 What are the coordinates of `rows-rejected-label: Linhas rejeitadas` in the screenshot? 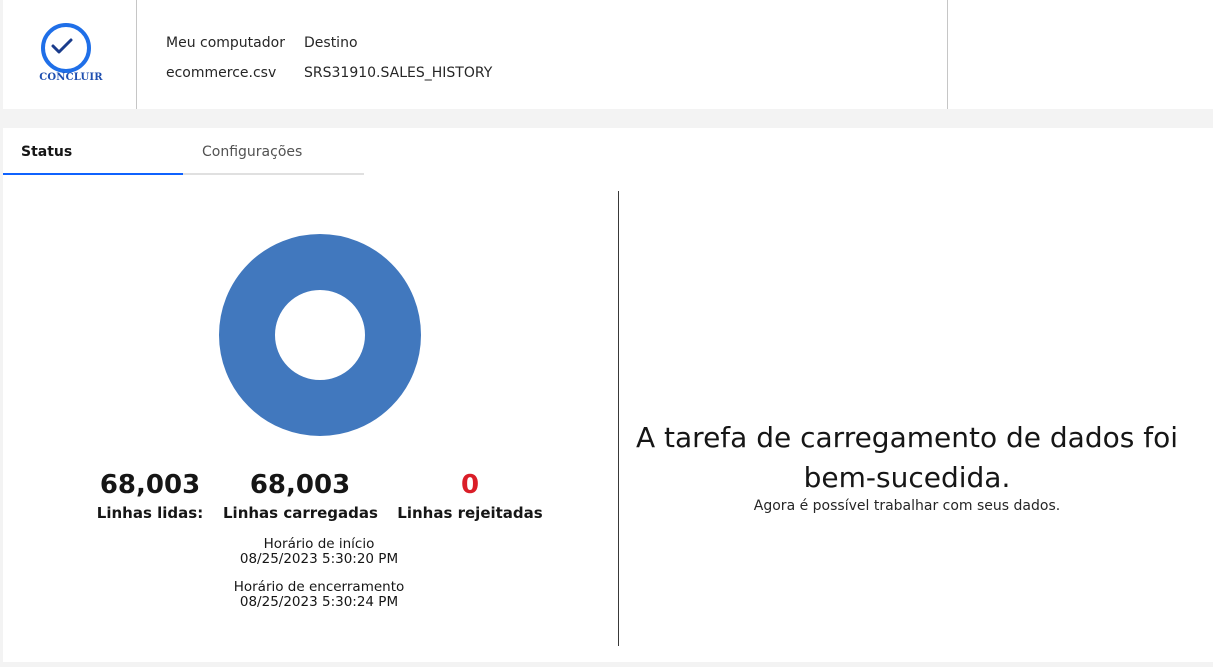 It's located at (470, 513).